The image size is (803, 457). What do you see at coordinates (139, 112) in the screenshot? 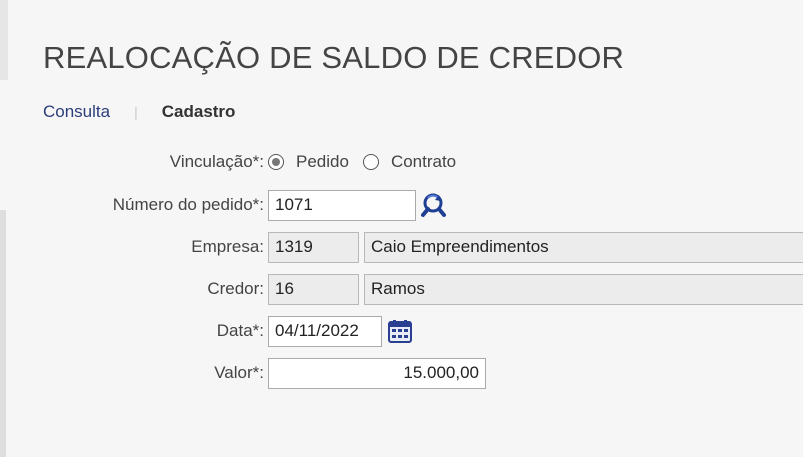
I see `tab-bar: Consulta | Cadastro` at bounding box center [139, 112].